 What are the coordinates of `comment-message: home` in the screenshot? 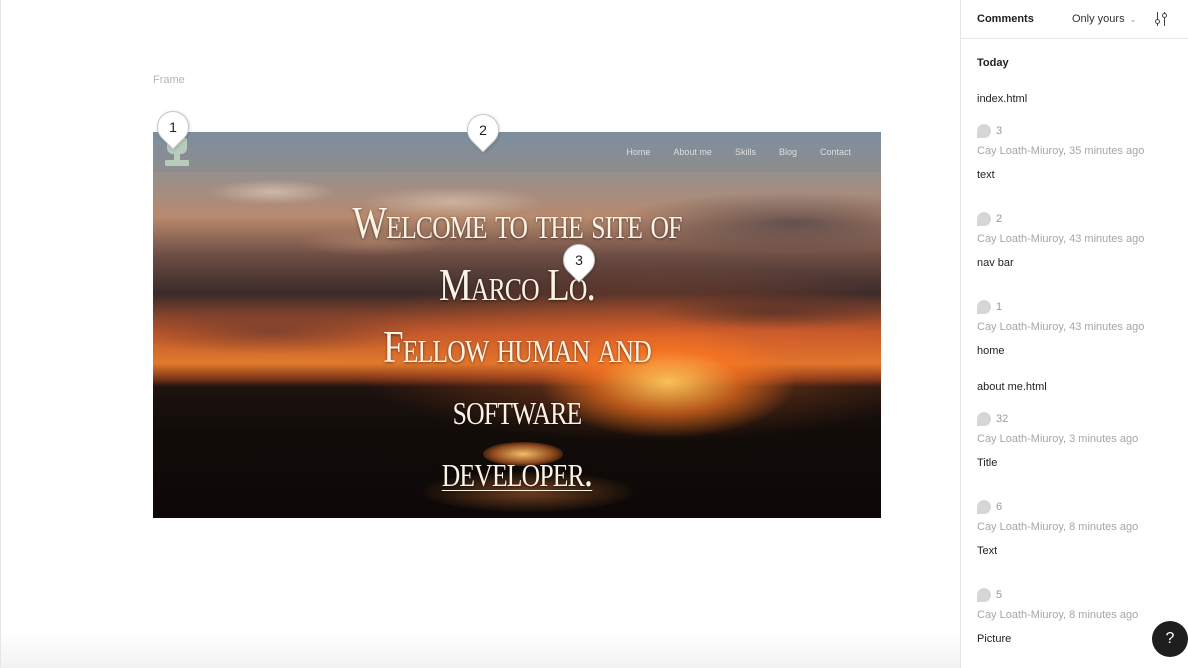 It's located at (991, 351).